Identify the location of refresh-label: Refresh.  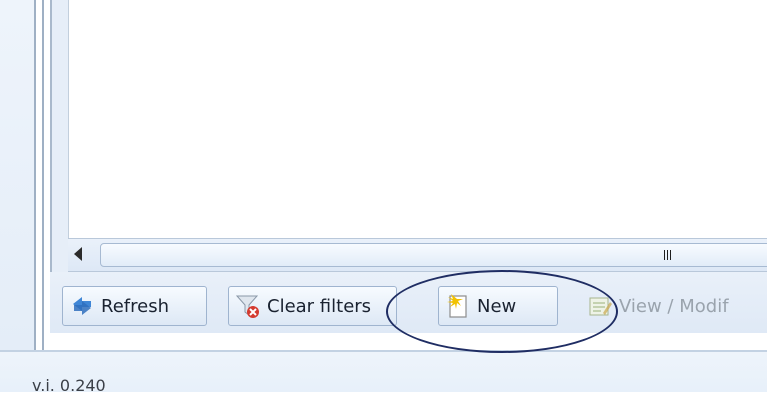
(135, 306).